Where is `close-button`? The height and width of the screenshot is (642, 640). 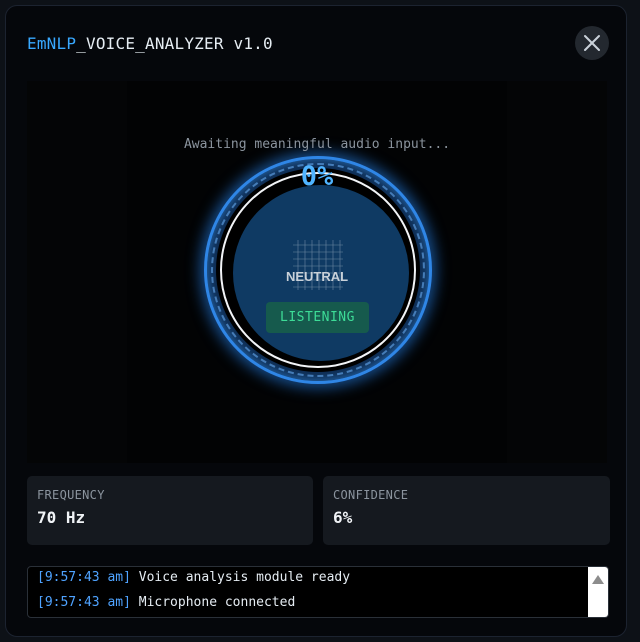
close-button is located at coordinates (592, 43).